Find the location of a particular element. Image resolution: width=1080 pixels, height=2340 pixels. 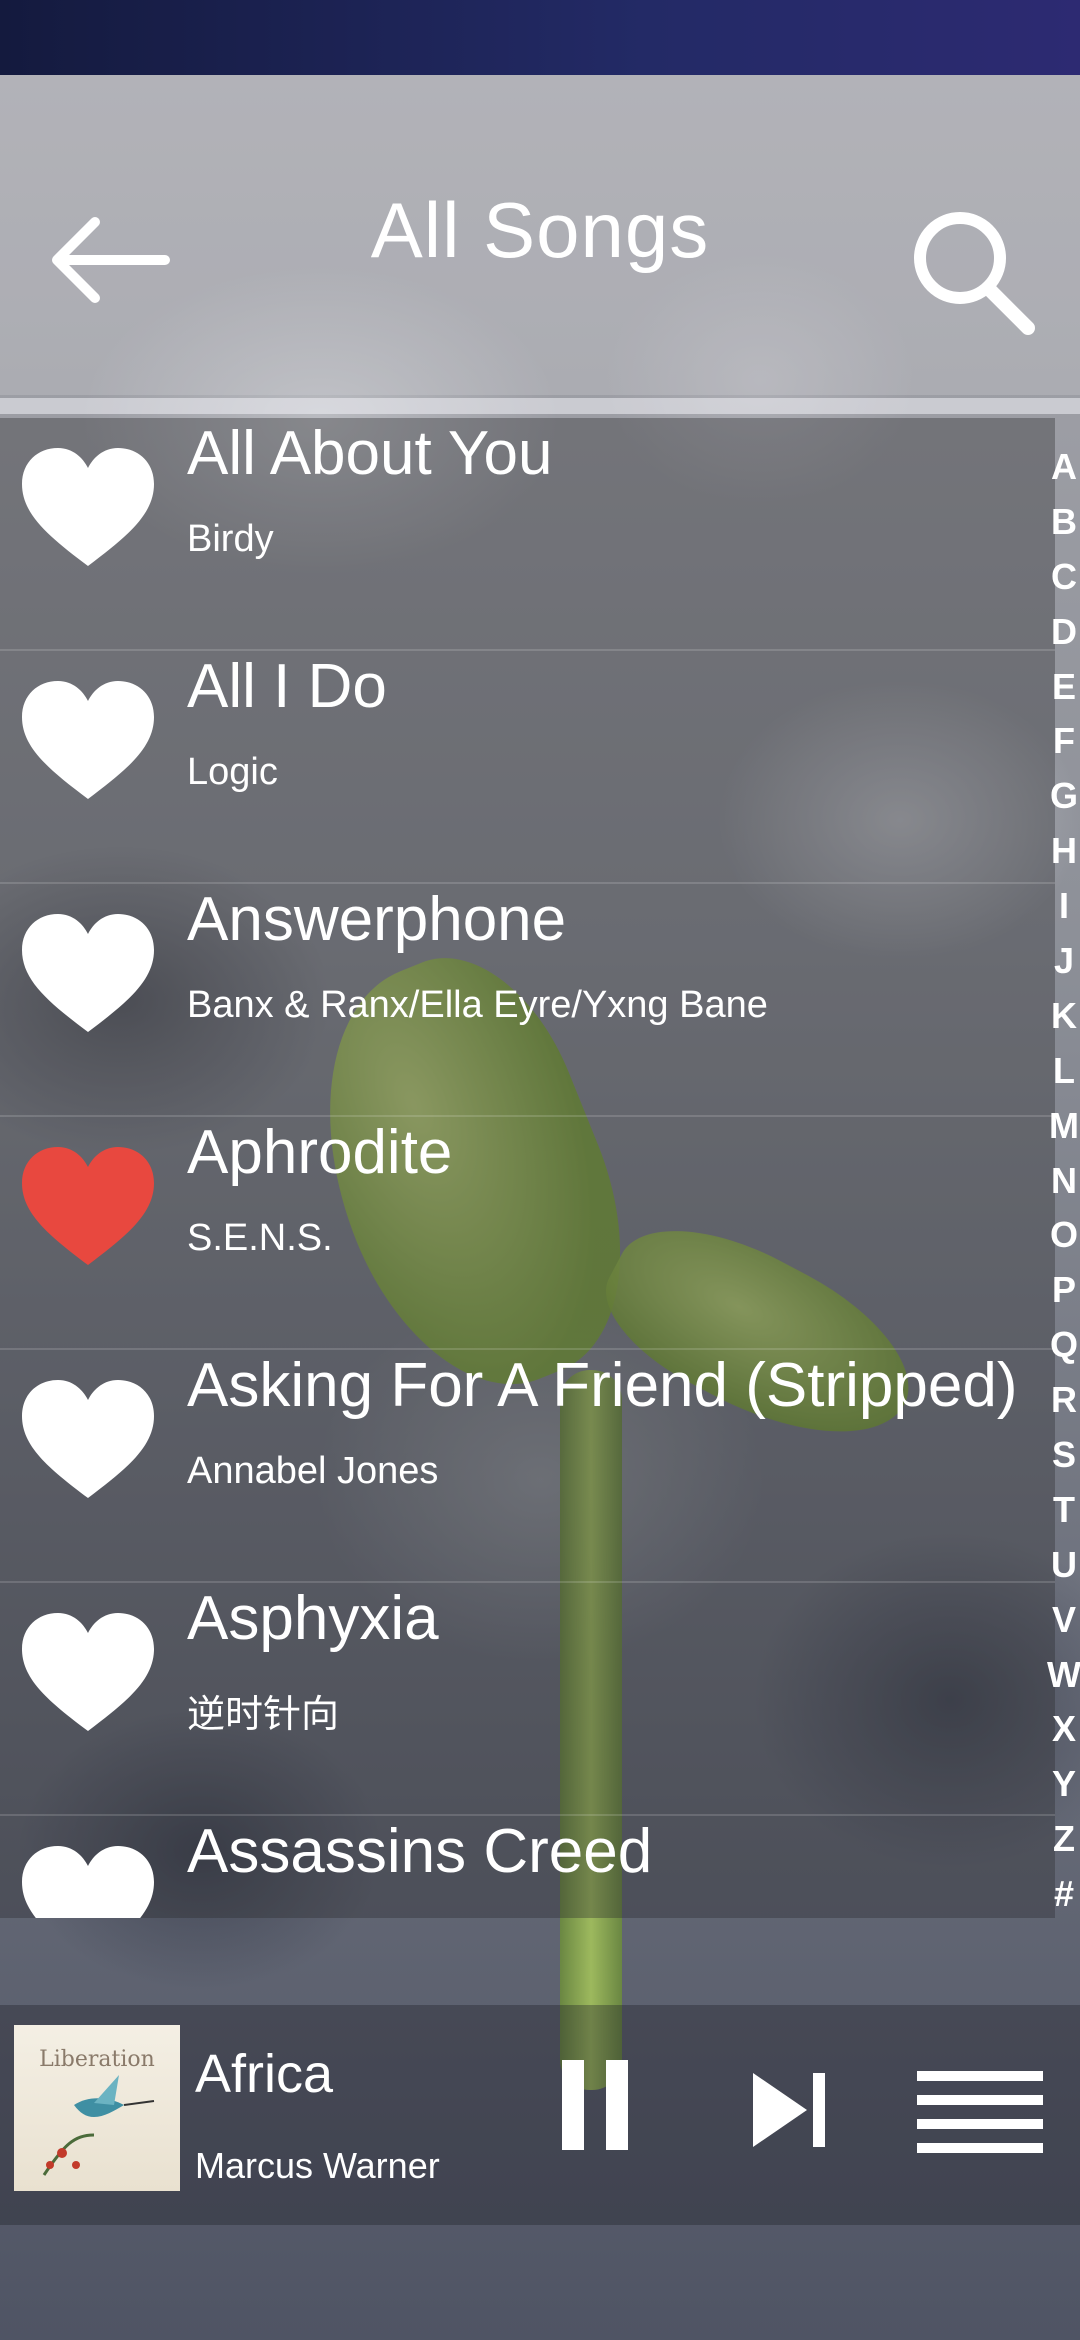

index-letter: K is located at coordinates (1064, 1016).